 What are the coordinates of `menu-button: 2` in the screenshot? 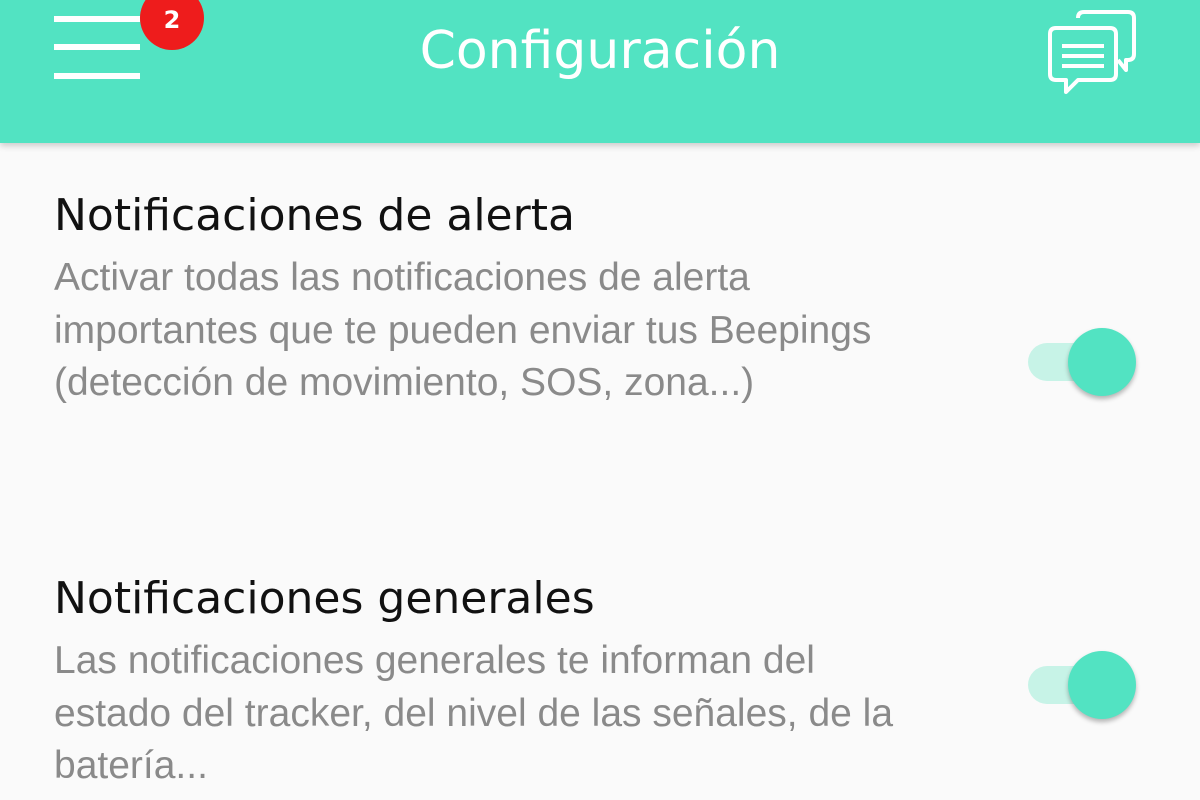 It's located at (122, 50).